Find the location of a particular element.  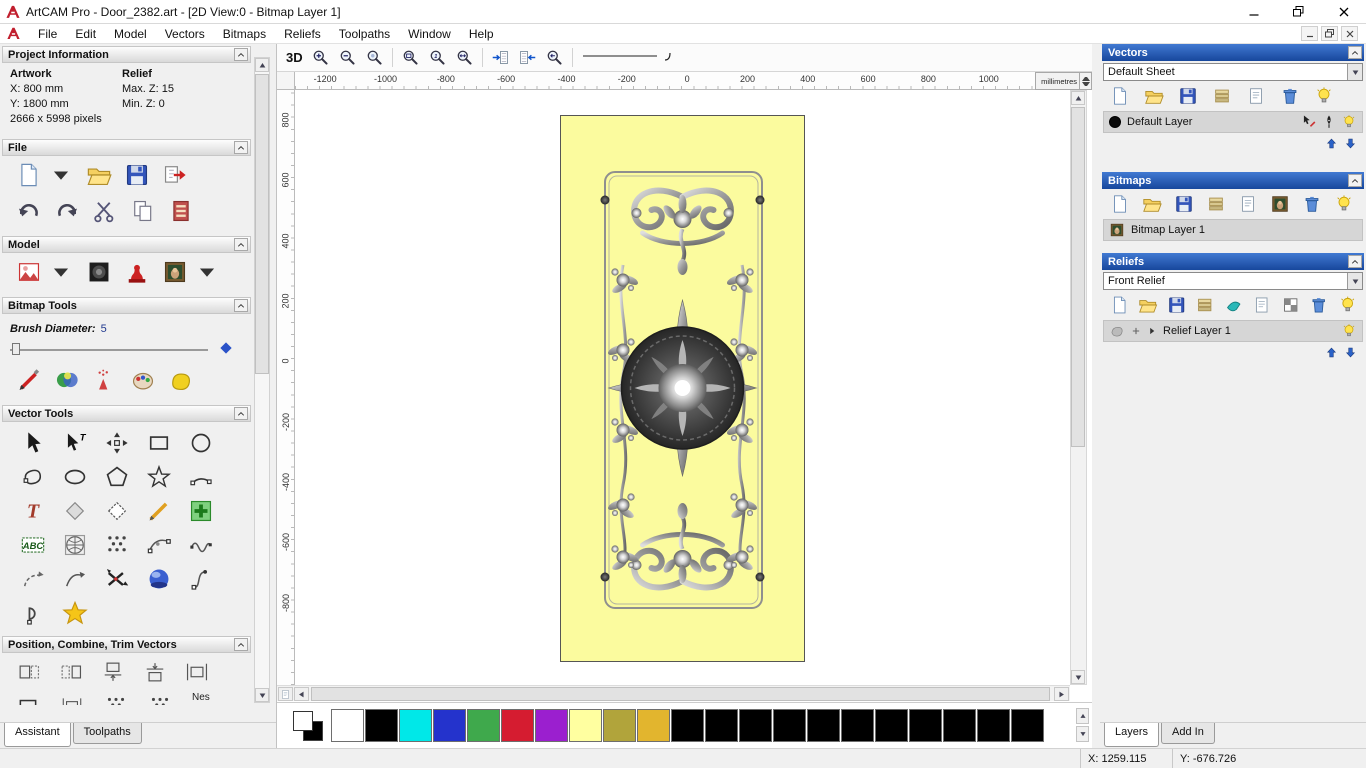

vector-doctor-tool-icon is located at coordinates (159, 579).